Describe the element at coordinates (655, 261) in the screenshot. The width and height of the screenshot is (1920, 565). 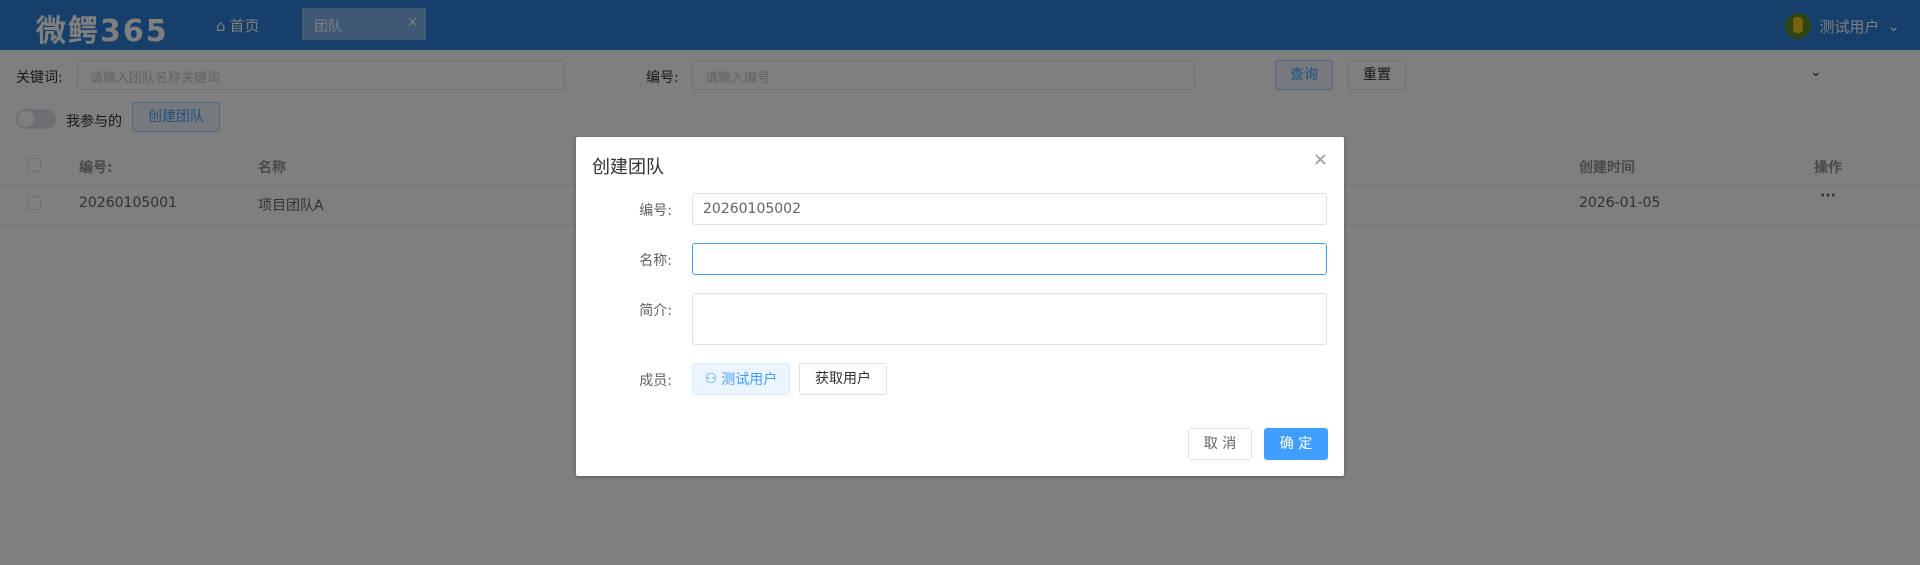
I see `name-label: 名称:` at that location.